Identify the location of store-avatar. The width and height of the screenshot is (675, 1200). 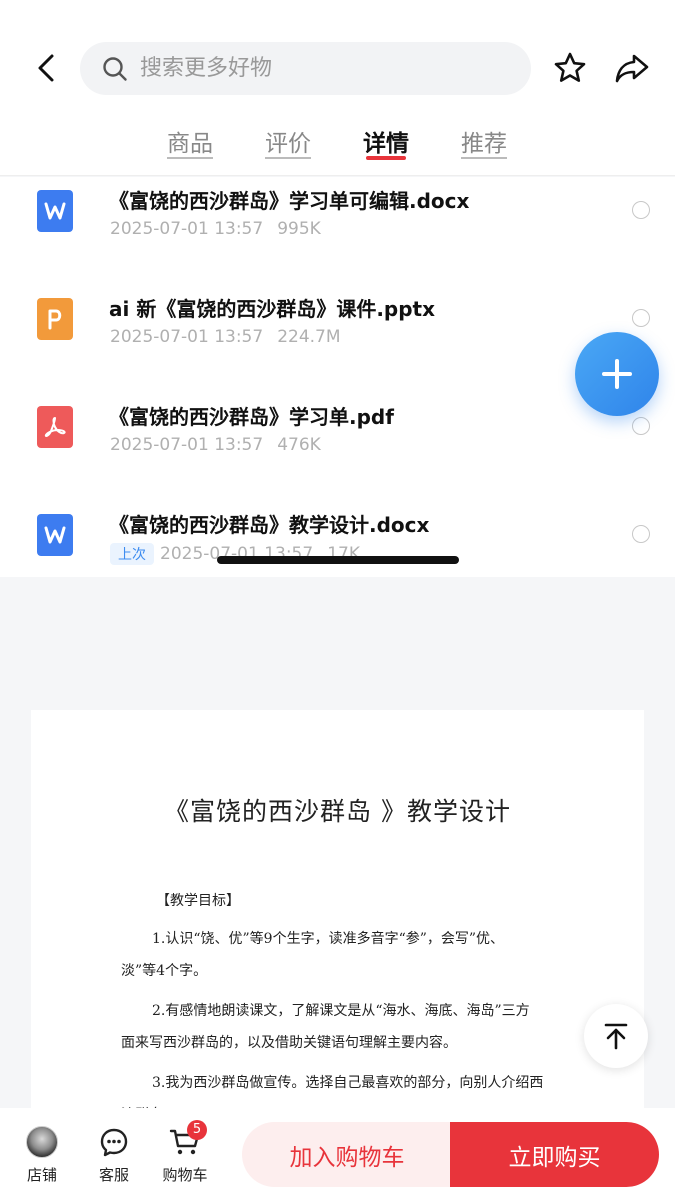
(42, 1142).